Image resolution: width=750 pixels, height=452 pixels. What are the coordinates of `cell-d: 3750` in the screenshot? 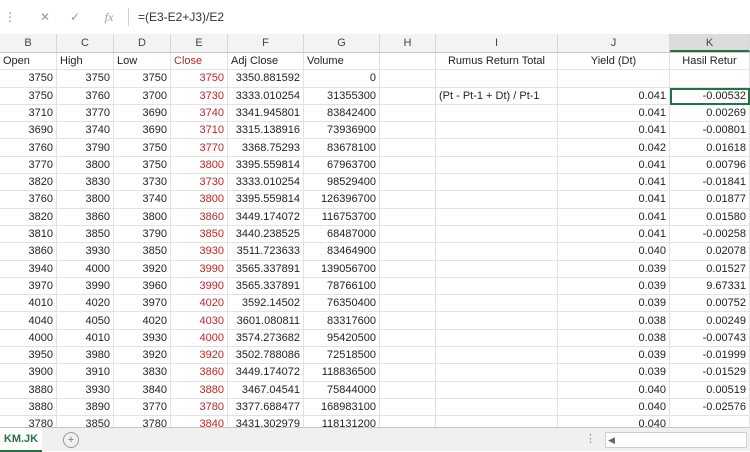 It's located at (142, 148).